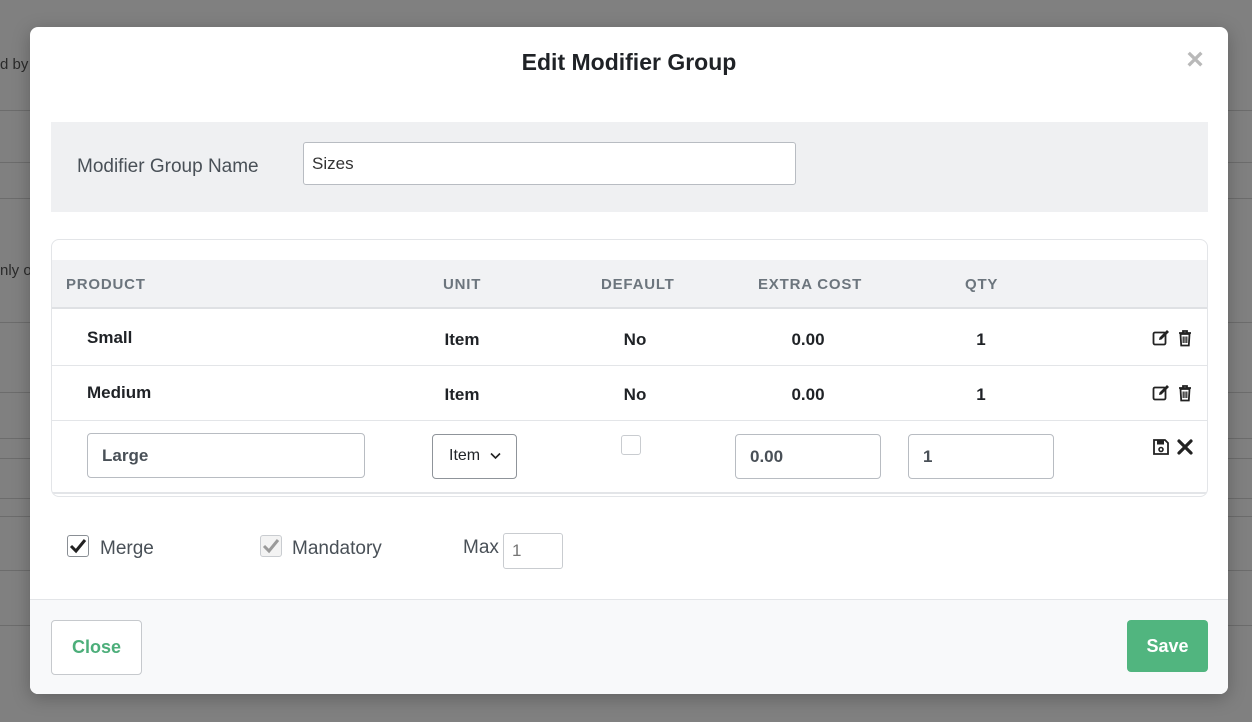  I want to click on edit-row: Item, so click(629, 458).